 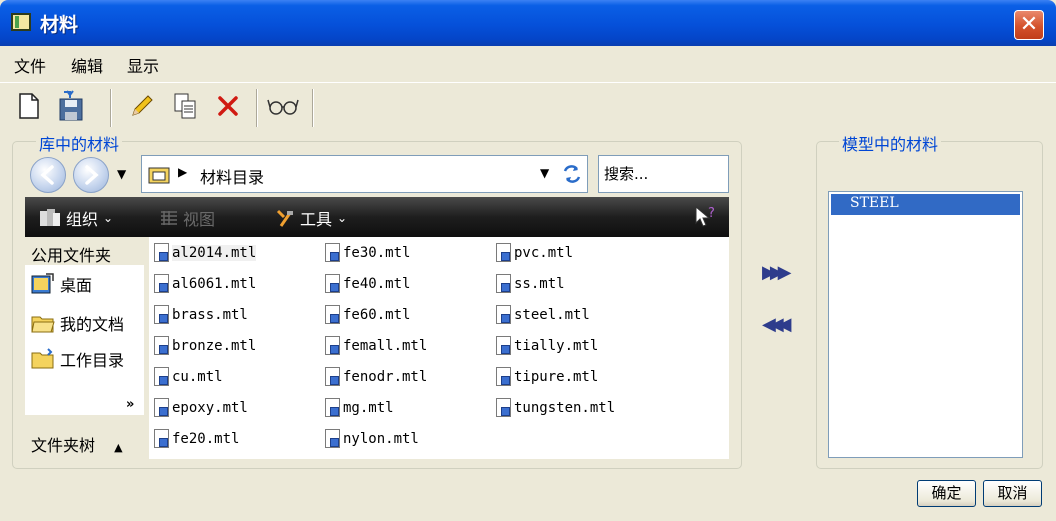 What do you see at coordinates (925, 204) in the screenshot?
I see `model-material-item: STEEL` at bounding box center [925, 204].